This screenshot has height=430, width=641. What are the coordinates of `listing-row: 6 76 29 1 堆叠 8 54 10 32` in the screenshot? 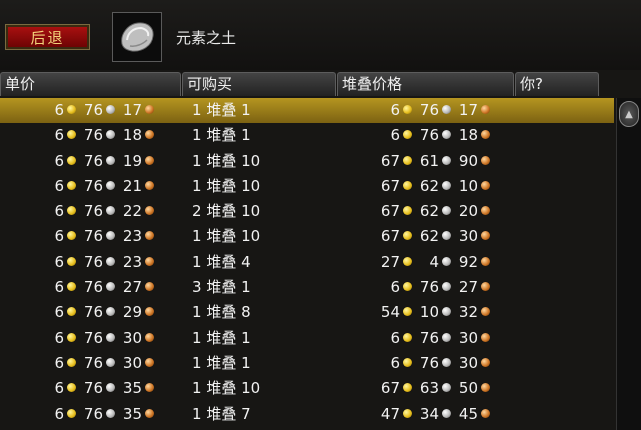 It's located at (307, 312).